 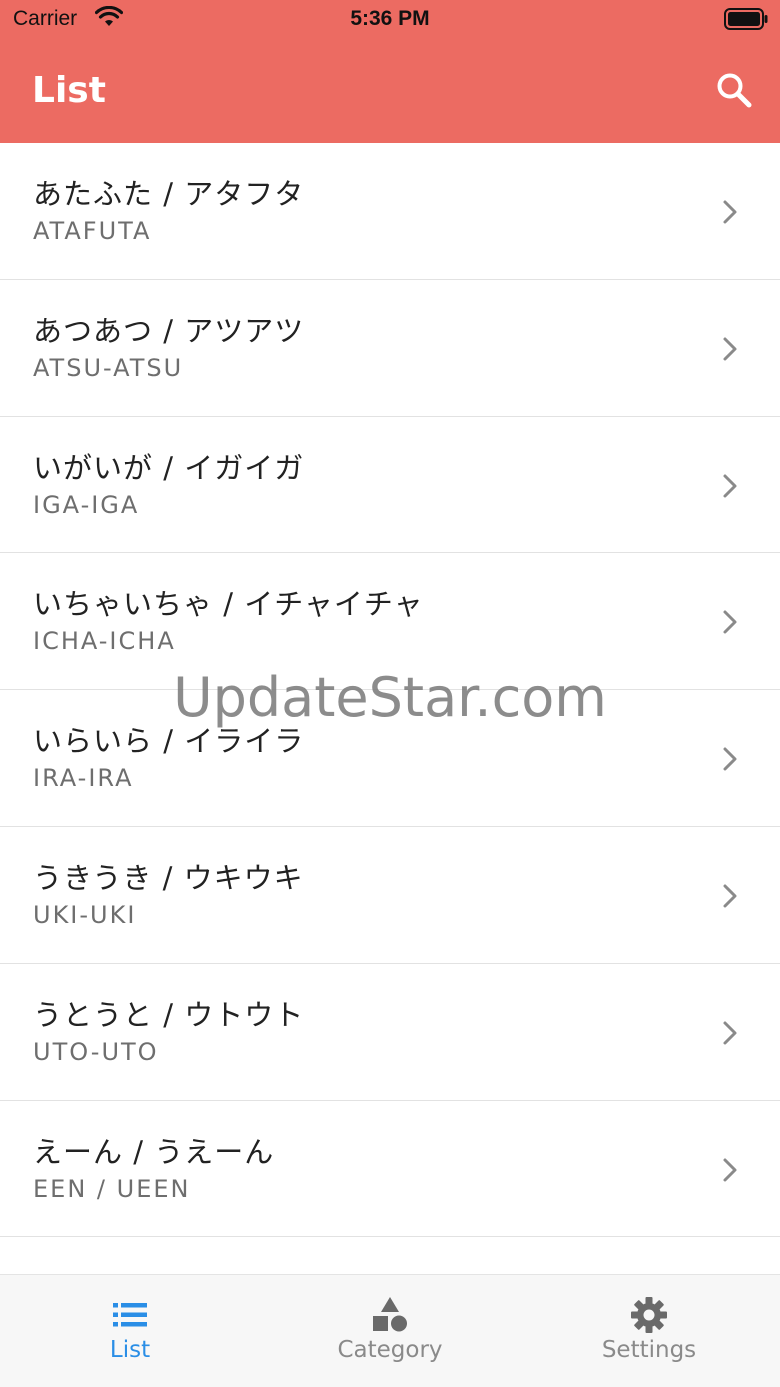 What do you see at coordinates (734, 90) in the screenshot?
I see `search-icon` at bounding box center [734, 90].